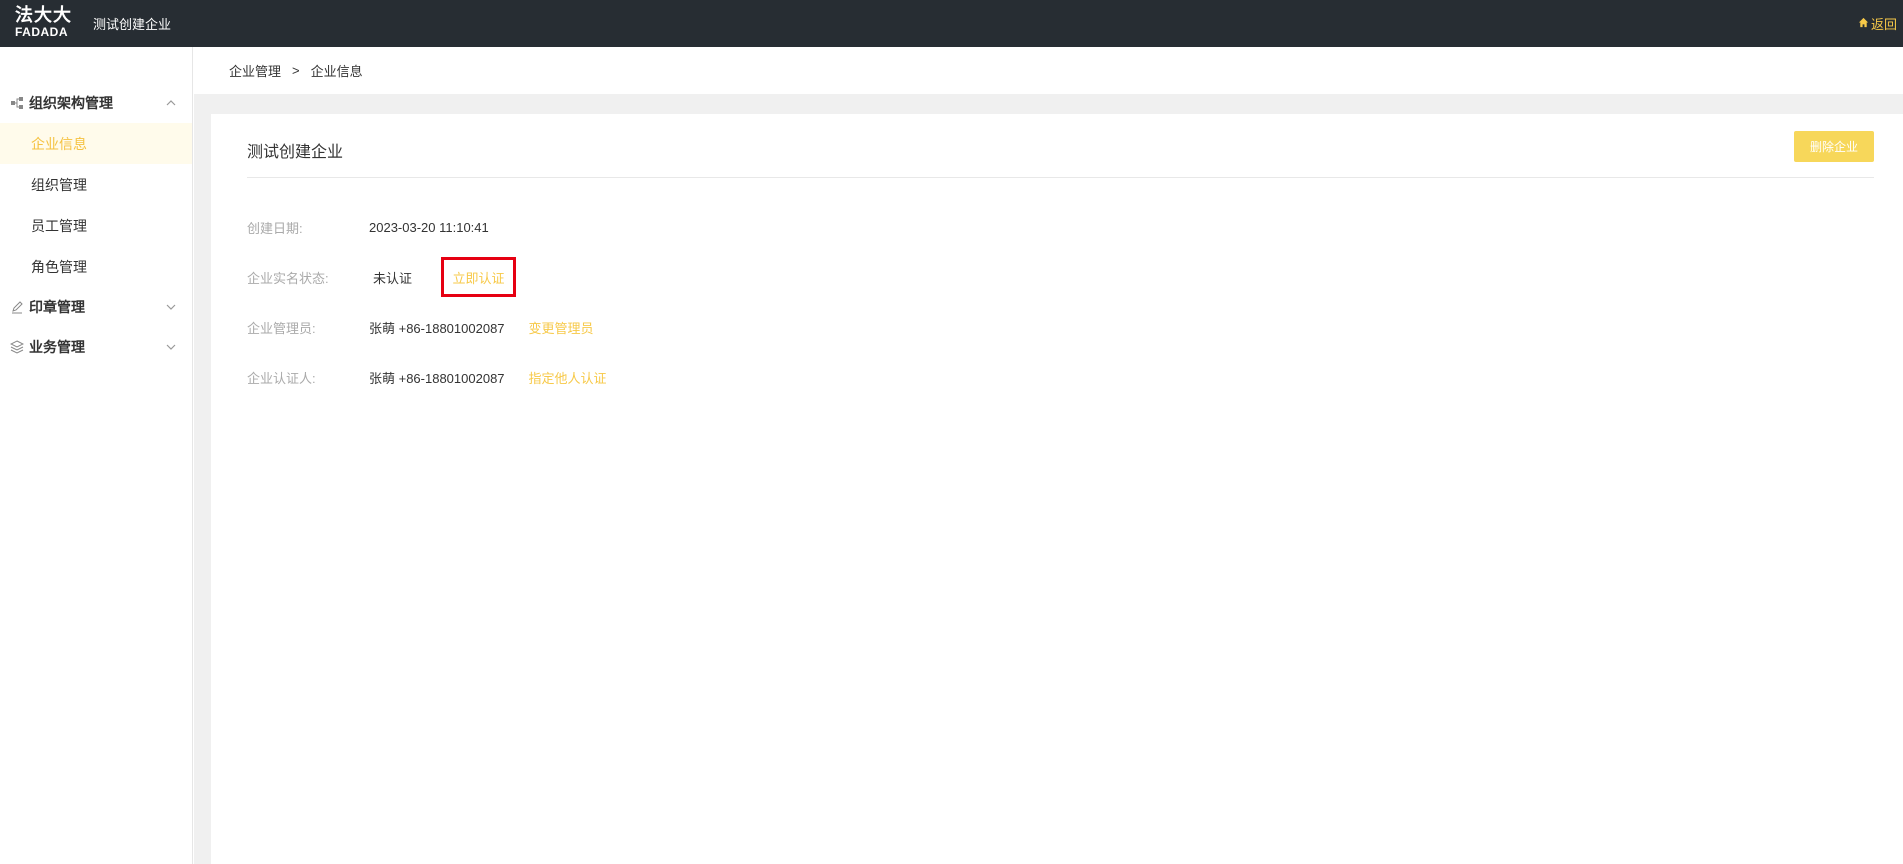 Image resolution: width=1903 pixels, height=864 pixels. I want to click on certifier-label: 企业认证人:, so click(281, 378).